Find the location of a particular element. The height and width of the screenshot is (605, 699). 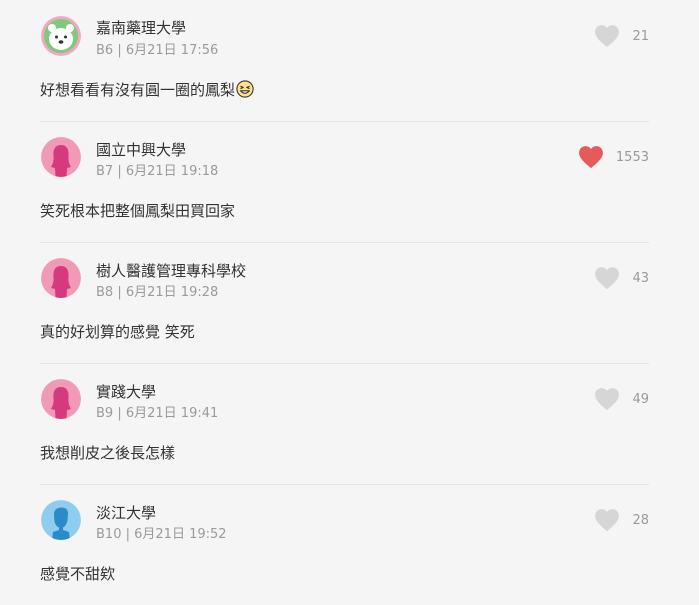

comment-text: 感覺不甜欸 is located at coordinates (78, 574).